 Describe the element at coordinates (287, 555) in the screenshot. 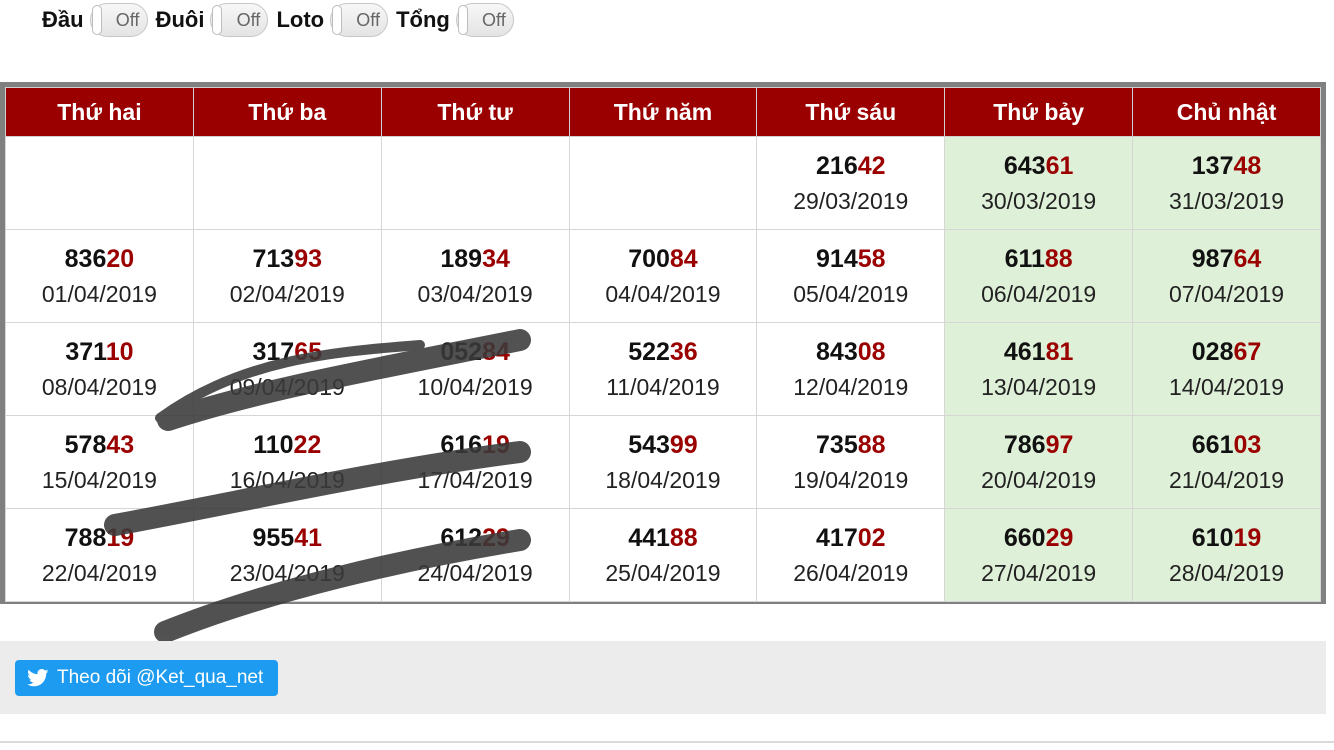

I see `result-cell: 95541 23/04/2019` at that location.